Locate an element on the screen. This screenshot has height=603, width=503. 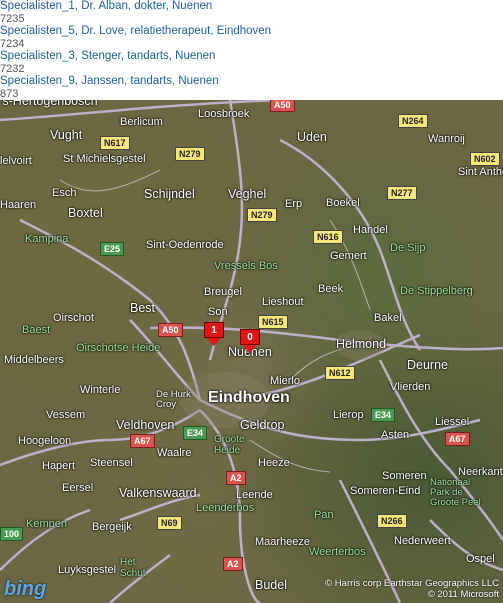
town-label: Ospel is located at coordinates (480, 559).